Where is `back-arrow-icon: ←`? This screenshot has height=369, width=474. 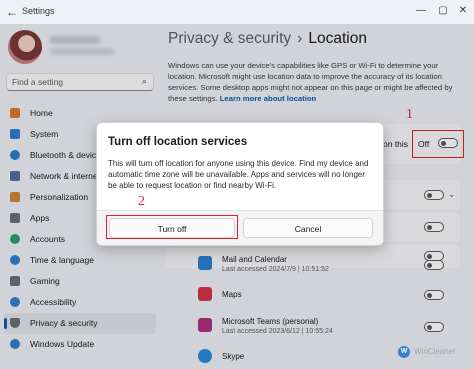 back-arrow-icon: ← is located at coordinates (12, 12).